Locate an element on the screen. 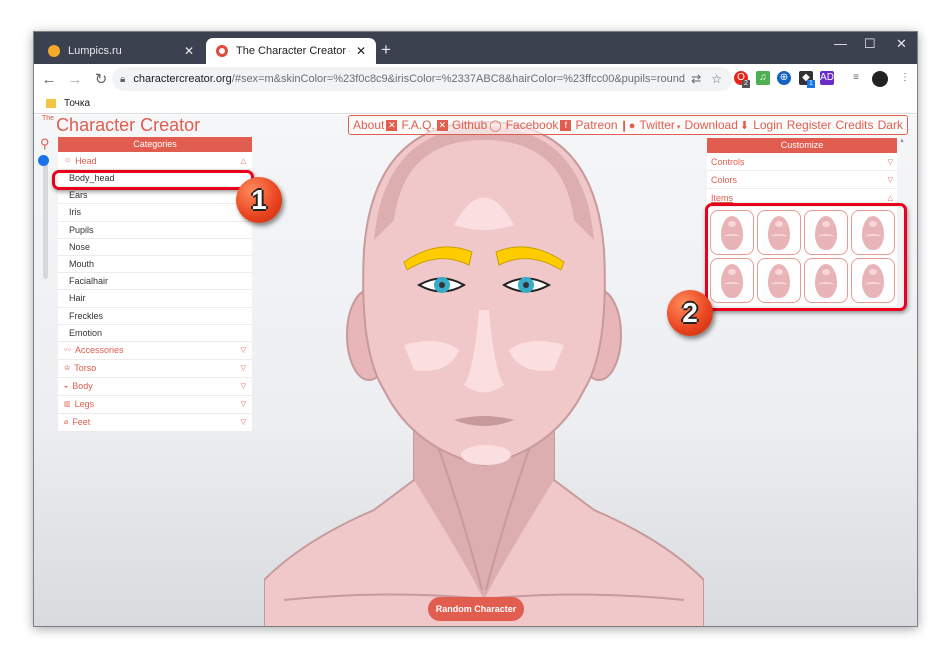 The image size is (950, 659). about-icon: ✕ is located at coordinates (392, 126).